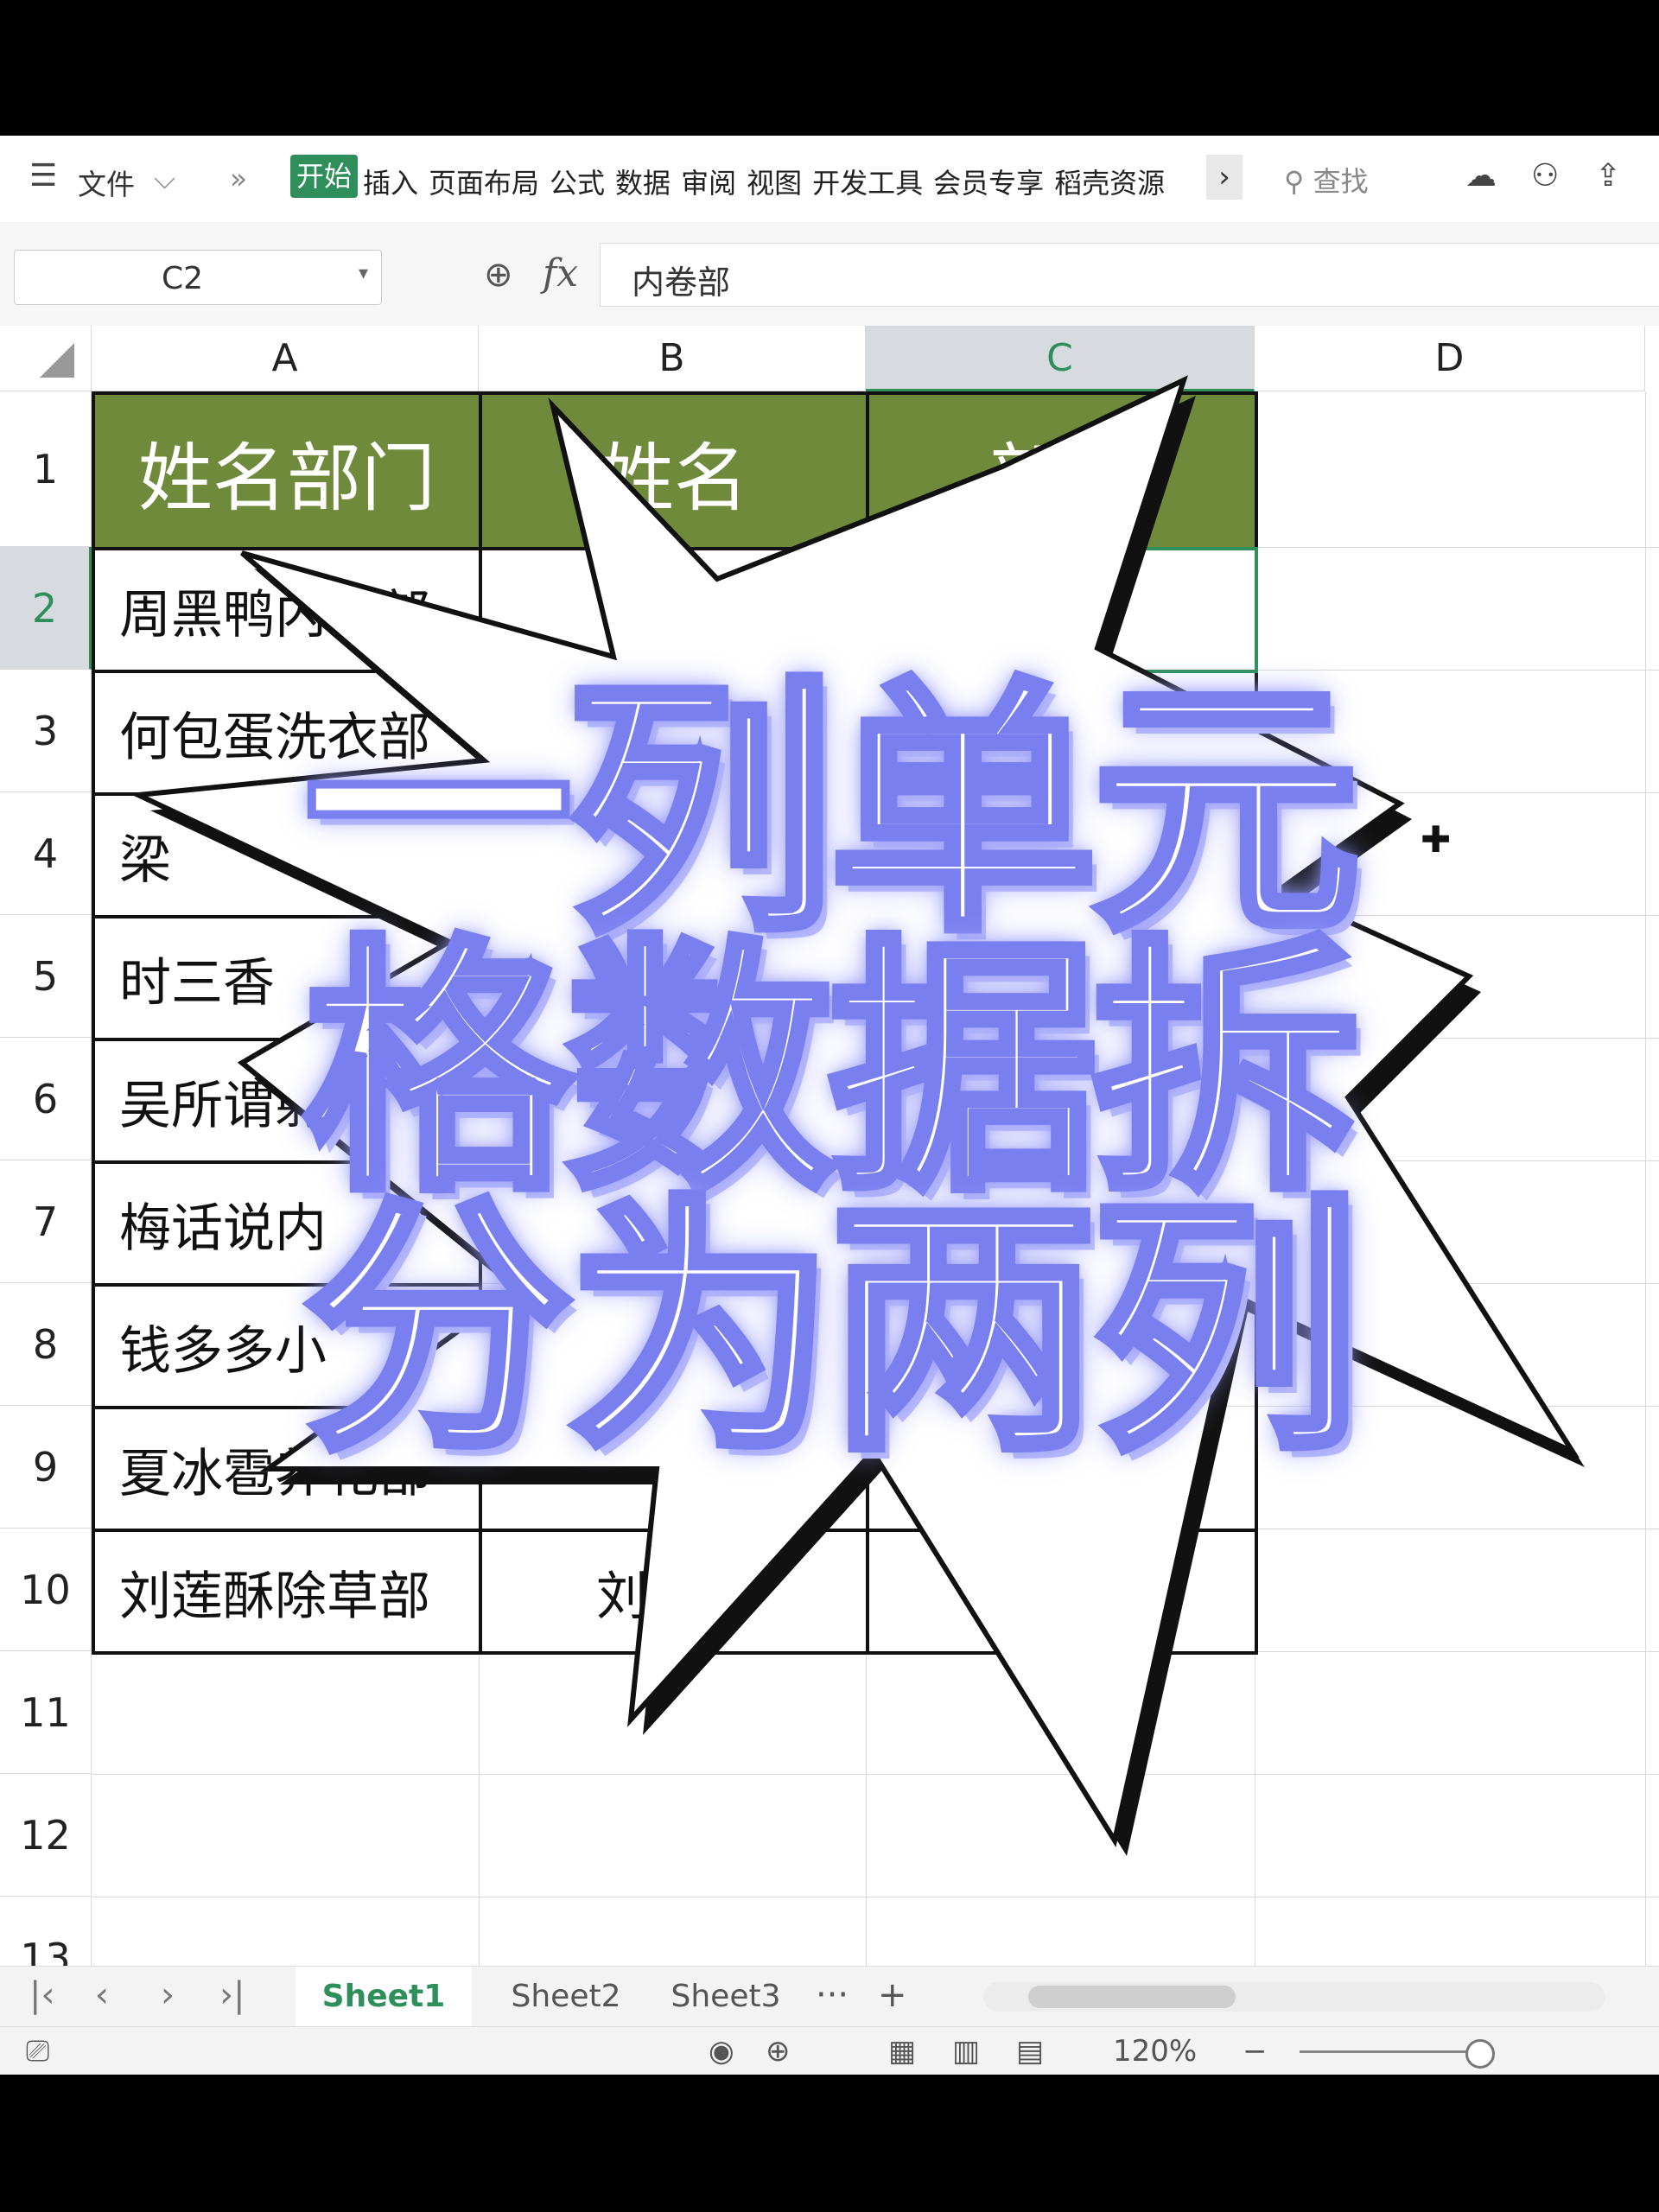  Describe the element at coordinates (674, 471) in the screenshot. I see `cell-b1: 姓名` at that location.